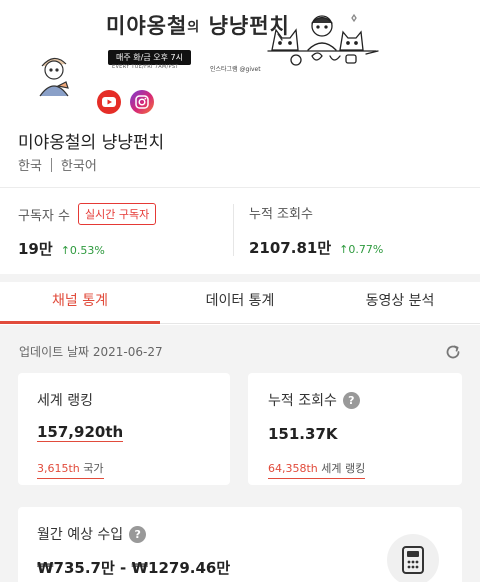 Image resolution: width=480 pixels, height=582 pixels. Describe the element at coordinates (413, 558) in the screenshot. I see `calculator-icon` at that location.